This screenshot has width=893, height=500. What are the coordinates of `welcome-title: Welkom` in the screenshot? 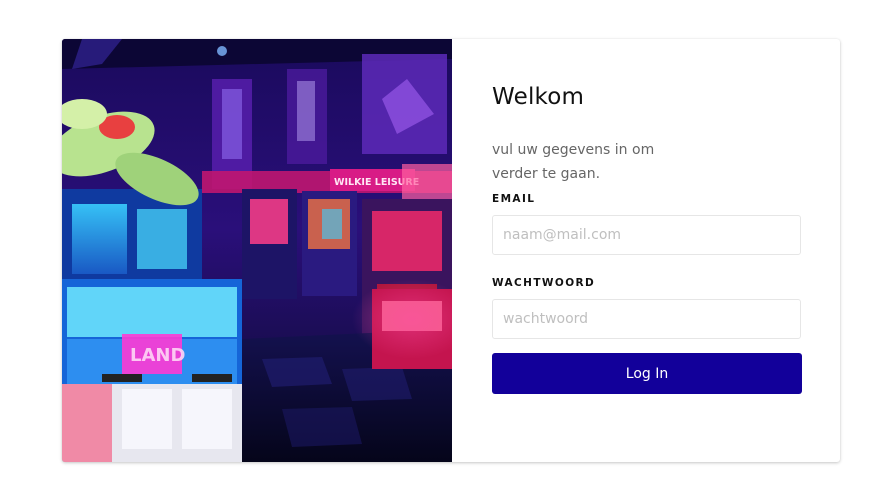 It's located at (538, 97).